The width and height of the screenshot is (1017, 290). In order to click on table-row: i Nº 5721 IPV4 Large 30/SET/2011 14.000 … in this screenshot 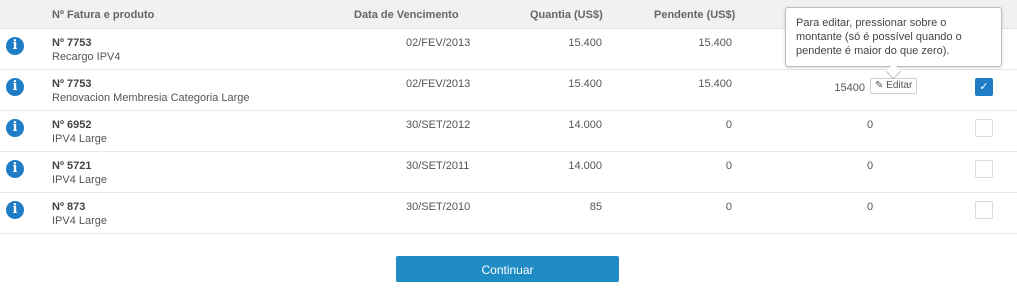, I will do `click(508, 172)`.